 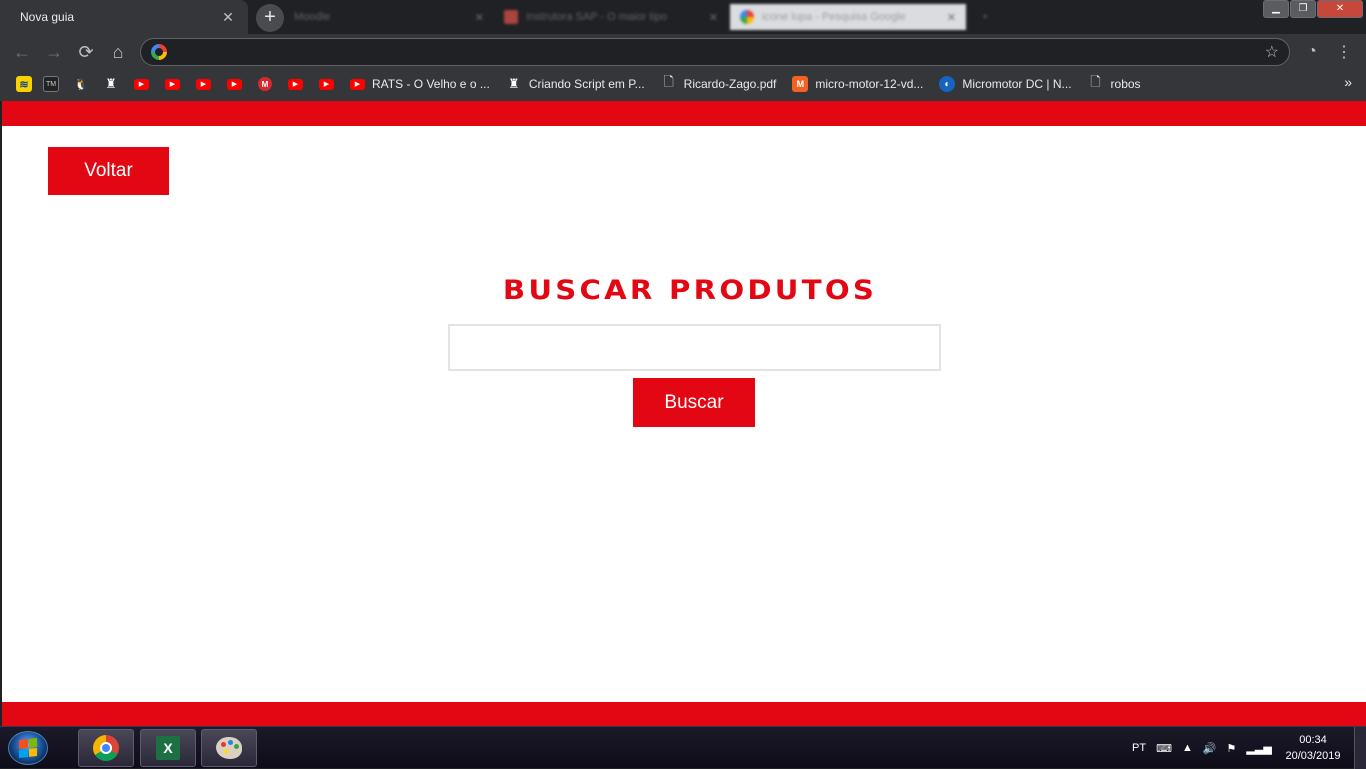 I want to click on home-icon: ⌂, so click(x=118, y=52).